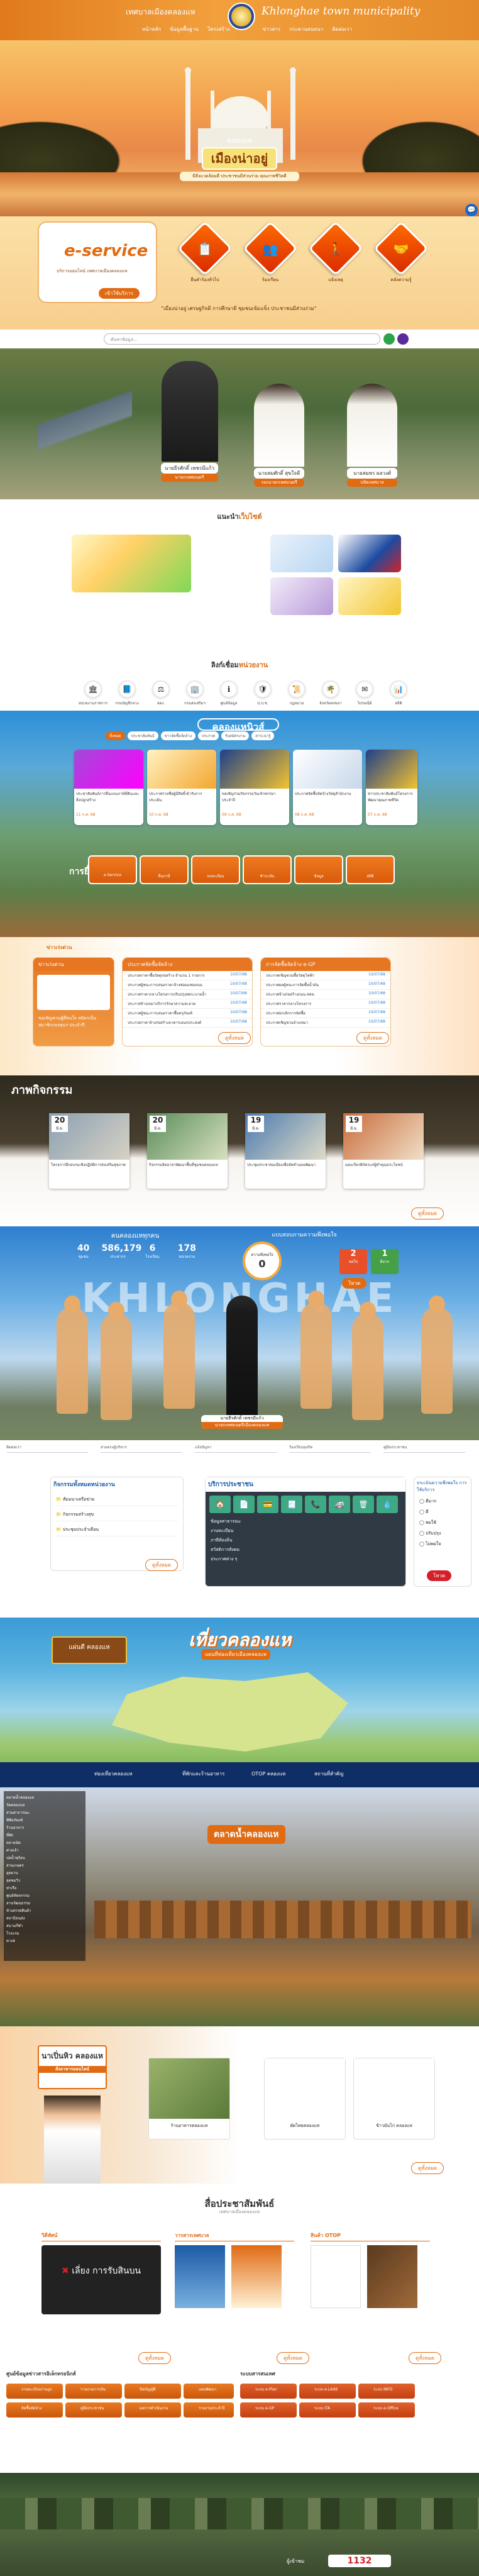 This screenshot has width=479, height=2576. I want to click on link-item: ⚖ สตง., so click(161, 693).